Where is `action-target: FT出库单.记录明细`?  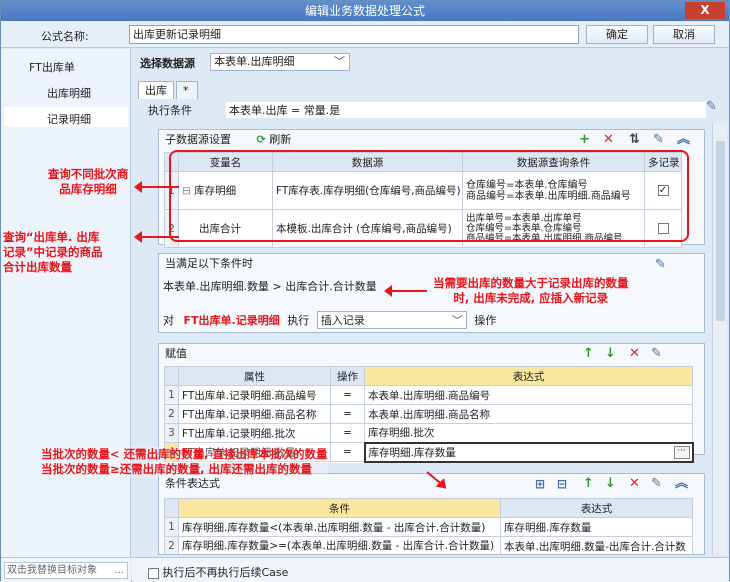 action-target: FT出库单.记录明细 is located at coordinates (232, 320).